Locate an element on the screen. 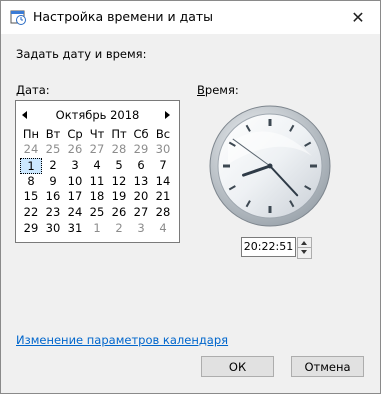 This screenshot has height=394, width=381. dialog-heading: Задать дату и время: is located at coordinates (81, 54).